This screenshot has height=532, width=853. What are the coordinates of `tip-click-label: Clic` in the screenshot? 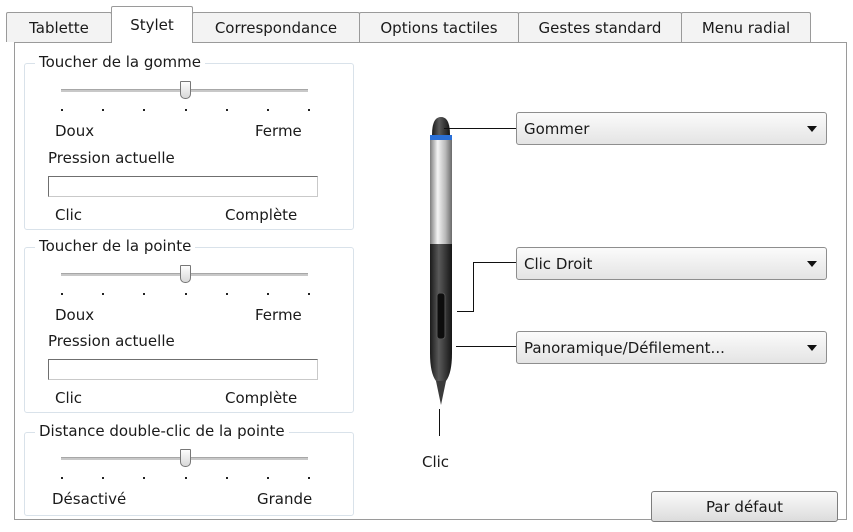 It's located at (69, 398).